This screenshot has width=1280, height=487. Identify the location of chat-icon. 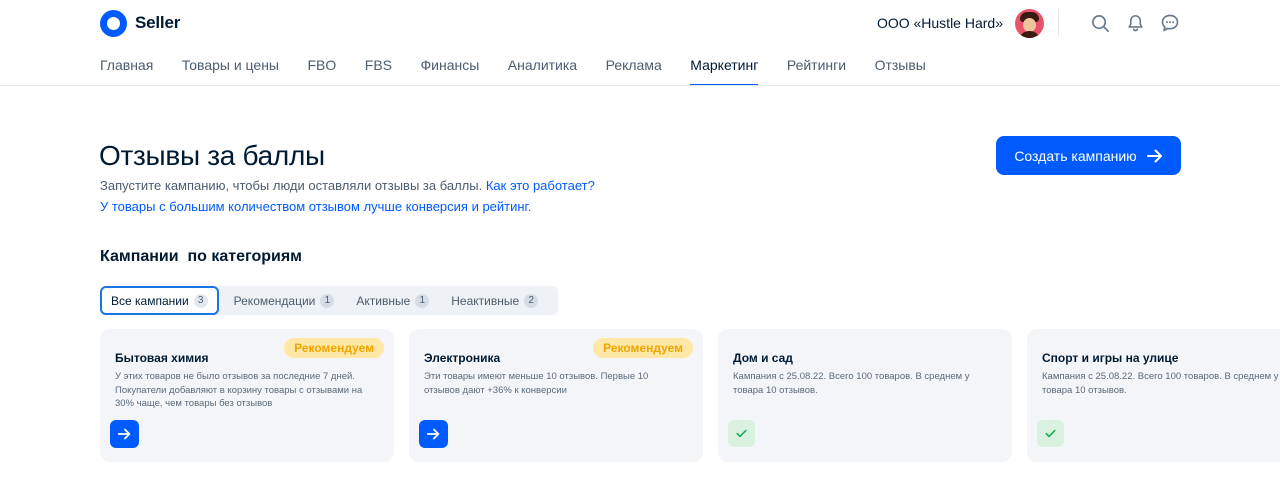
(1170, 23).